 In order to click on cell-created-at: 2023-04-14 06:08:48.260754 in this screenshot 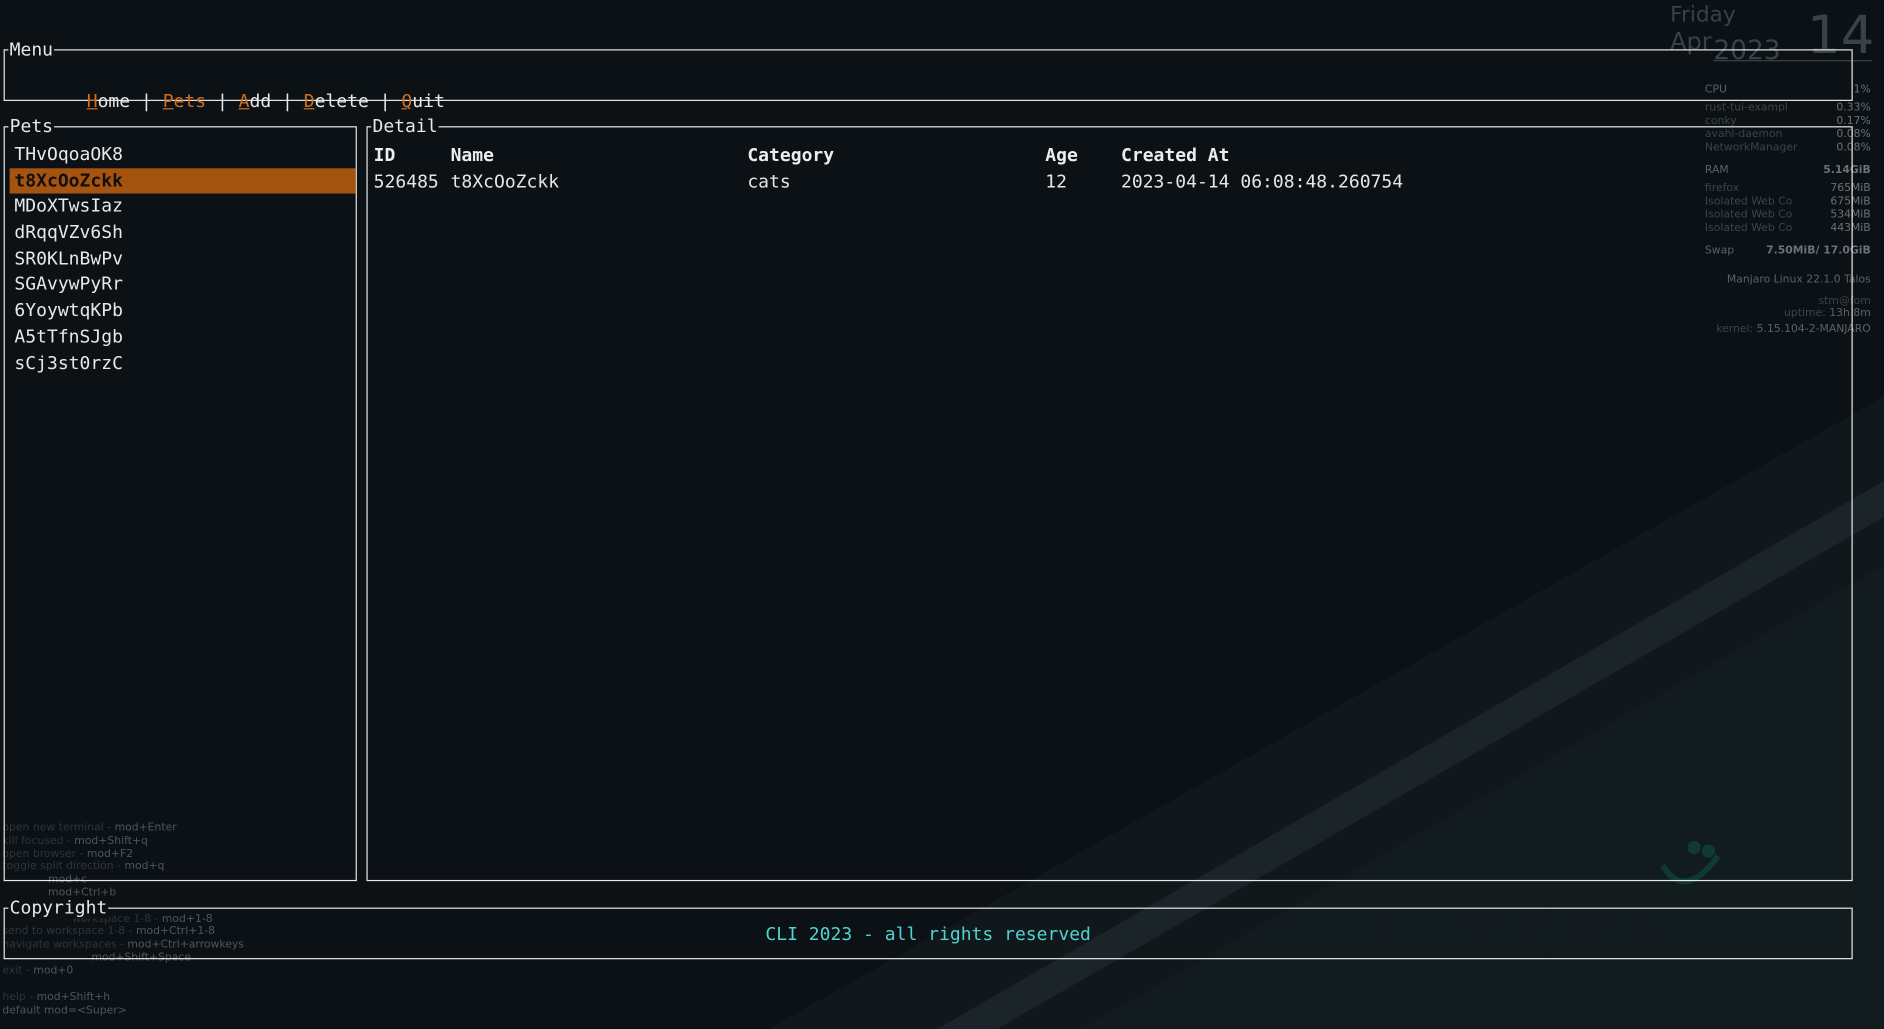, I will do `click(1262, 181)`.